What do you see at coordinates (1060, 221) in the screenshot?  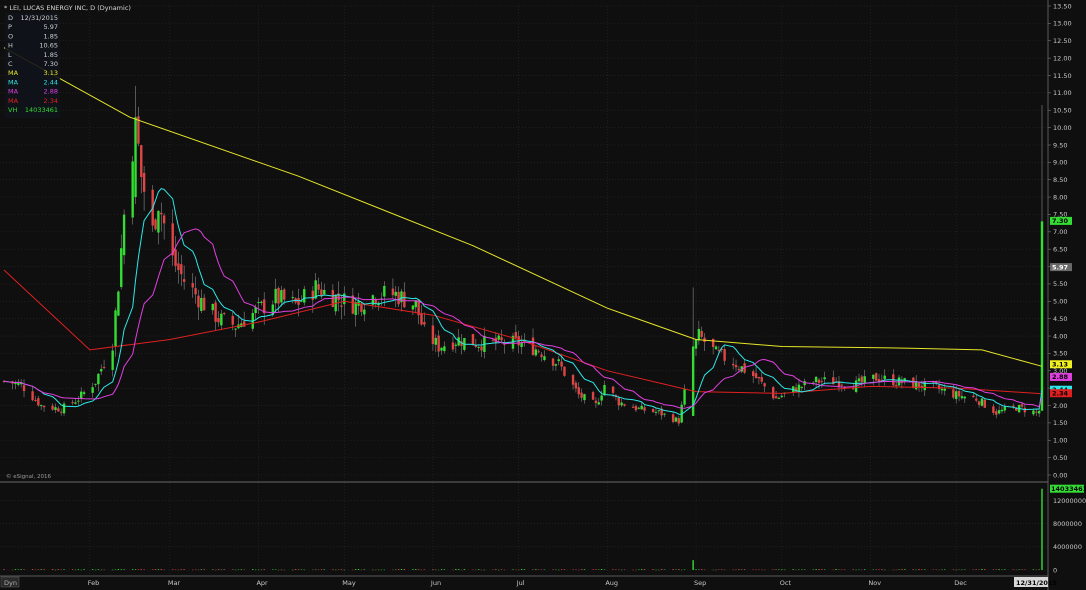 I see `price-badge-label: 7.30` at bounding box center [1060, 221].